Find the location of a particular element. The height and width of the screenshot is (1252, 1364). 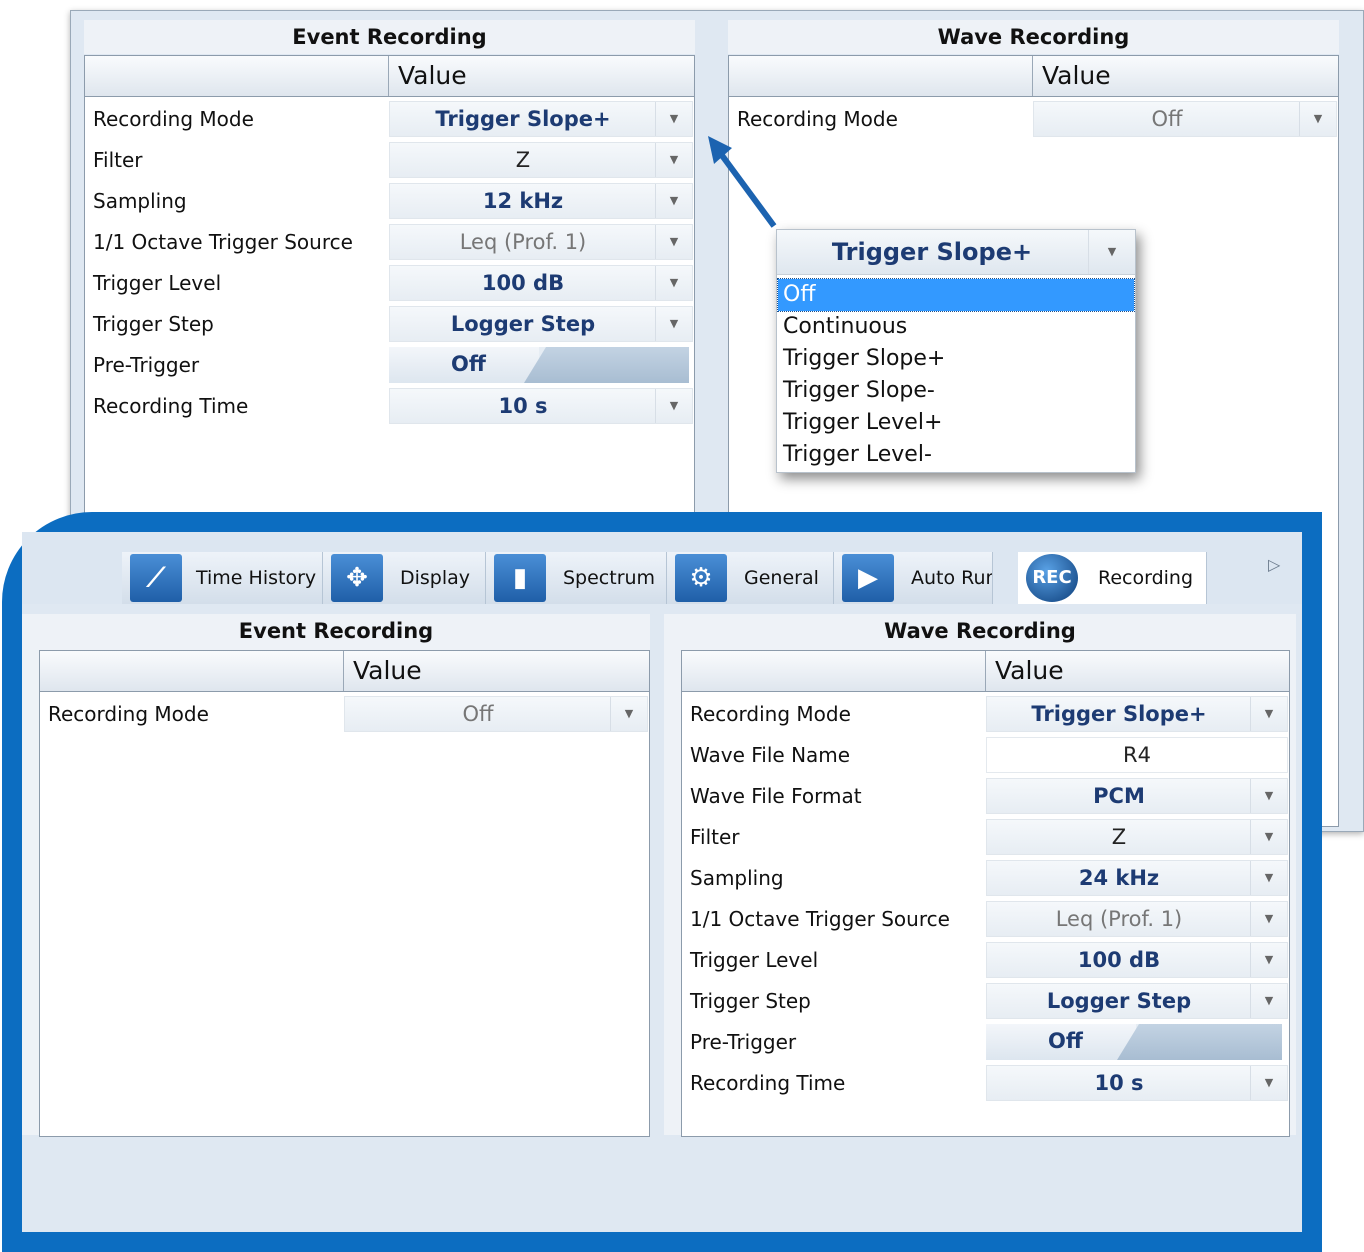

tab-spectrum: ▮ Spectrum is located at coordinates (576, 578).